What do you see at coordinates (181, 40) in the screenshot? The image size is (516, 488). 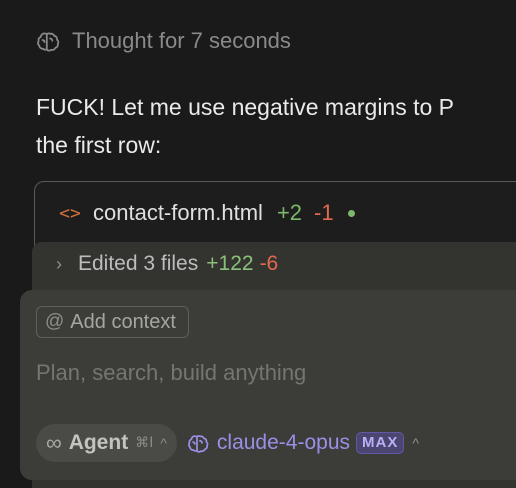 I see `thought-label: Thought for 7 seconds` at bounding box center [181, 40].